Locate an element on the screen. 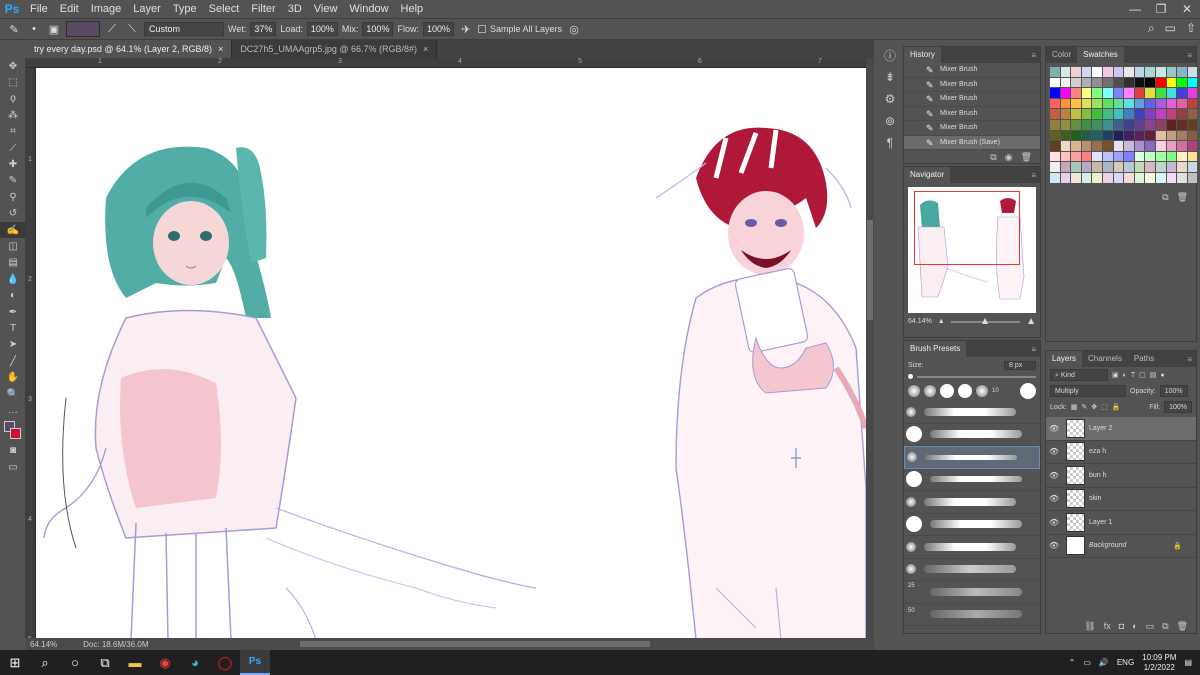 The width and height of the screenshot is (1200, 675). pressure-icon: ◎ is located at coordinates (574, 29).